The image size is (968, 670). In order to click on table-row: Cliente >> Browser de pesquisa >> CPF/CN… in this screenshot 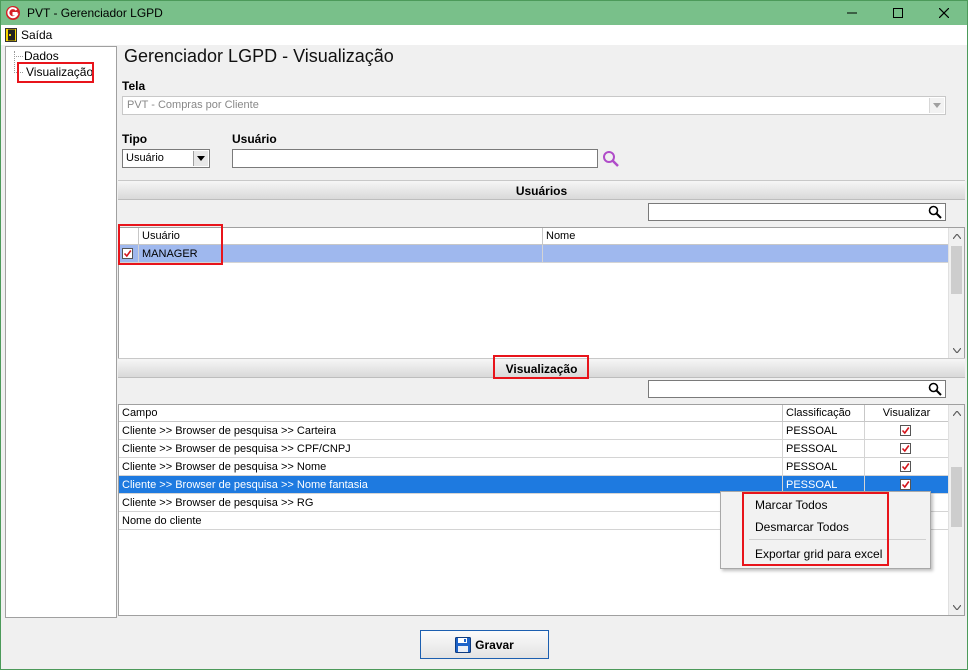, I will do `click(533, 449)`.